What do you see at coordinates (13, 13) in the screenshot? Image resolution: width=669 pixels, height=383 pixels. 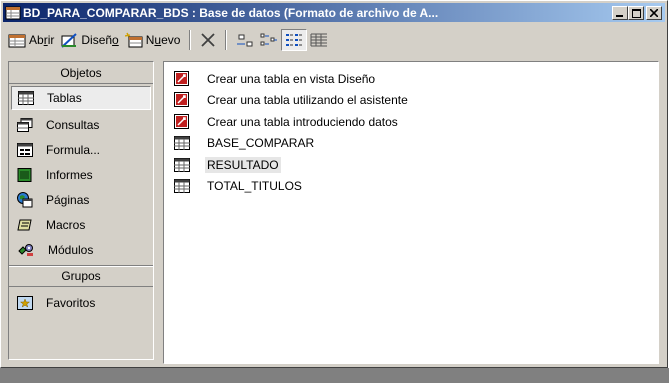 I see `database-icon` at bounding box center [13, 13].